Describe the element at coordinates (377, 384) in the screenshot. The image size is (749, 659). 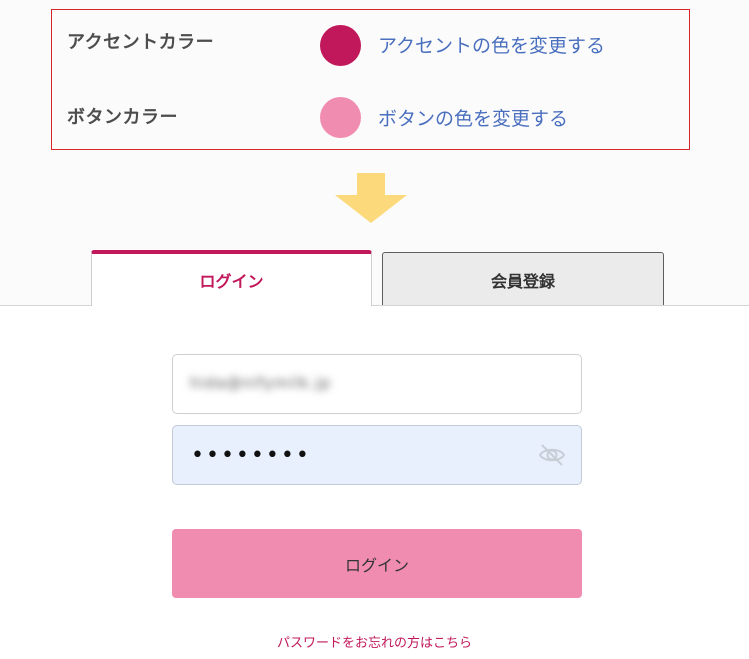
I see `email-field` at that location.